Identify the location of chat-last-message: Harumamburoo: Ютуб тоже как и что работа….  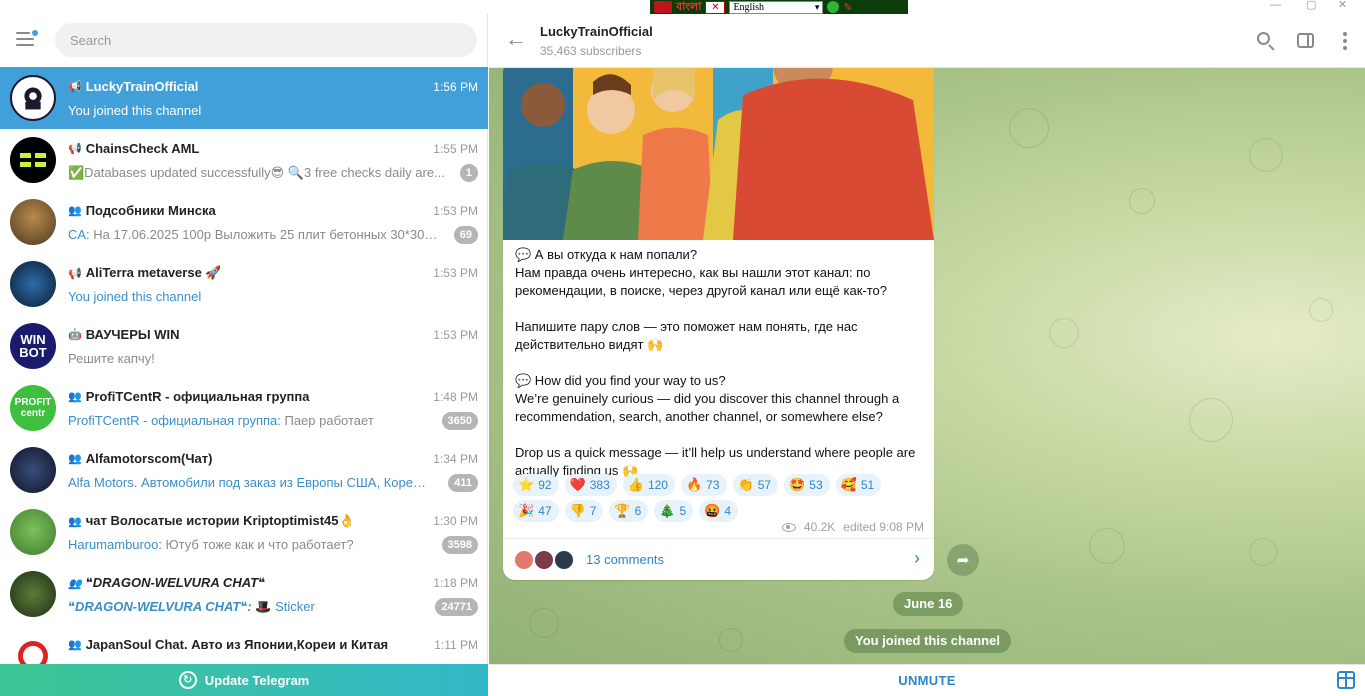
(211, 544).